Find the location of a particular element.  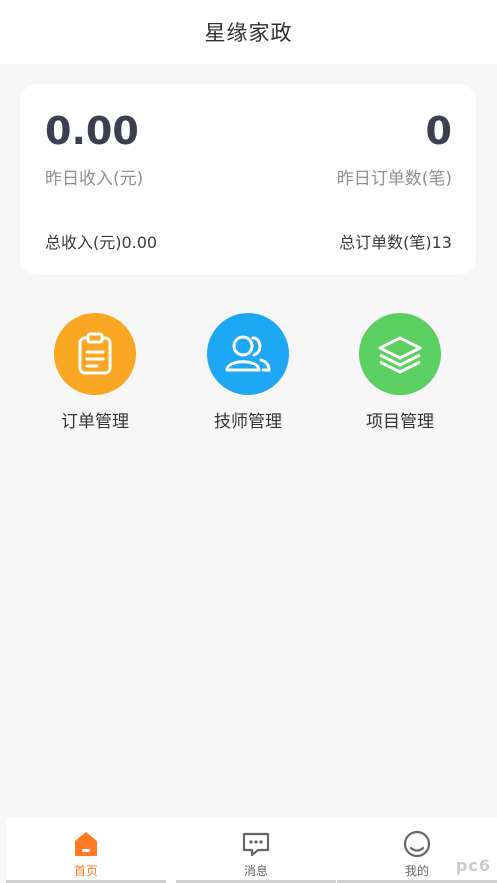

menu-label: 技师管理 is located at coordinates (248, 422).